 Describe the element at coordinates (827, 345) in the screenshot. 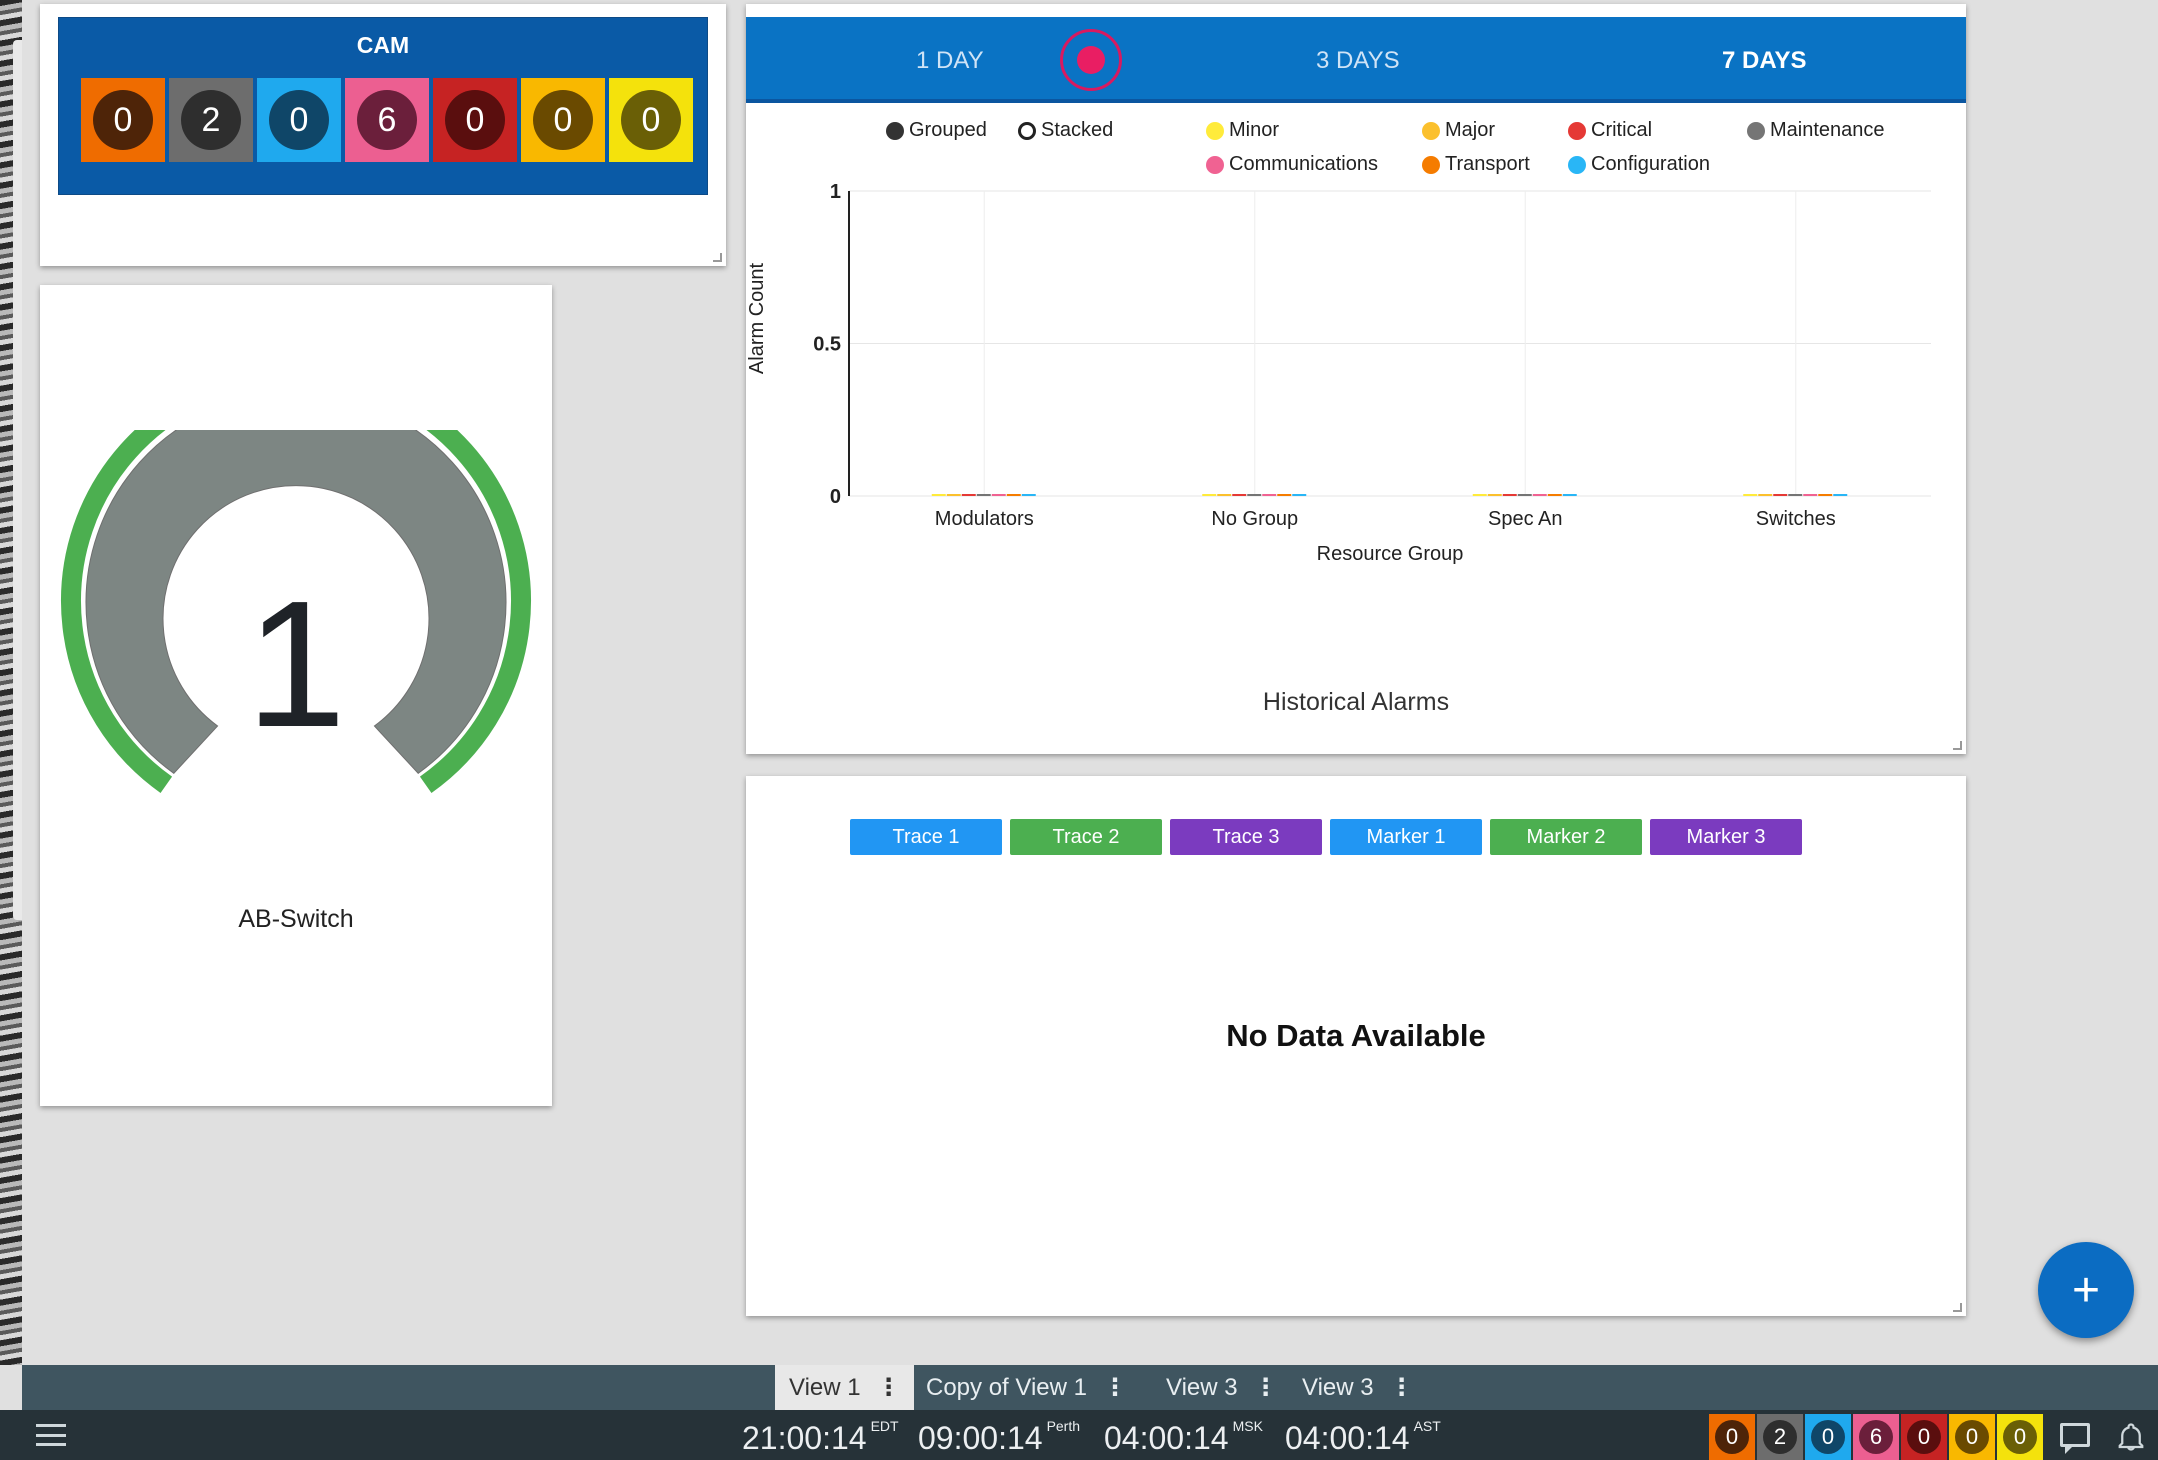

I see `y-tick-label: 0.5` at that location.